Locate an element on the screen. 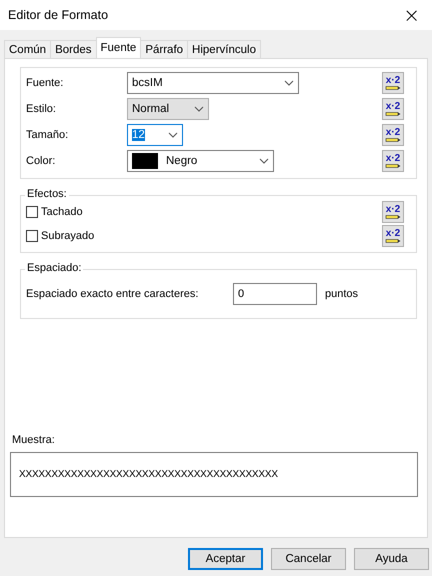 This screenshot has width=432, height=576. field-label: Espaciado exacto entre caracteres: is located at coordinates (113, 294).